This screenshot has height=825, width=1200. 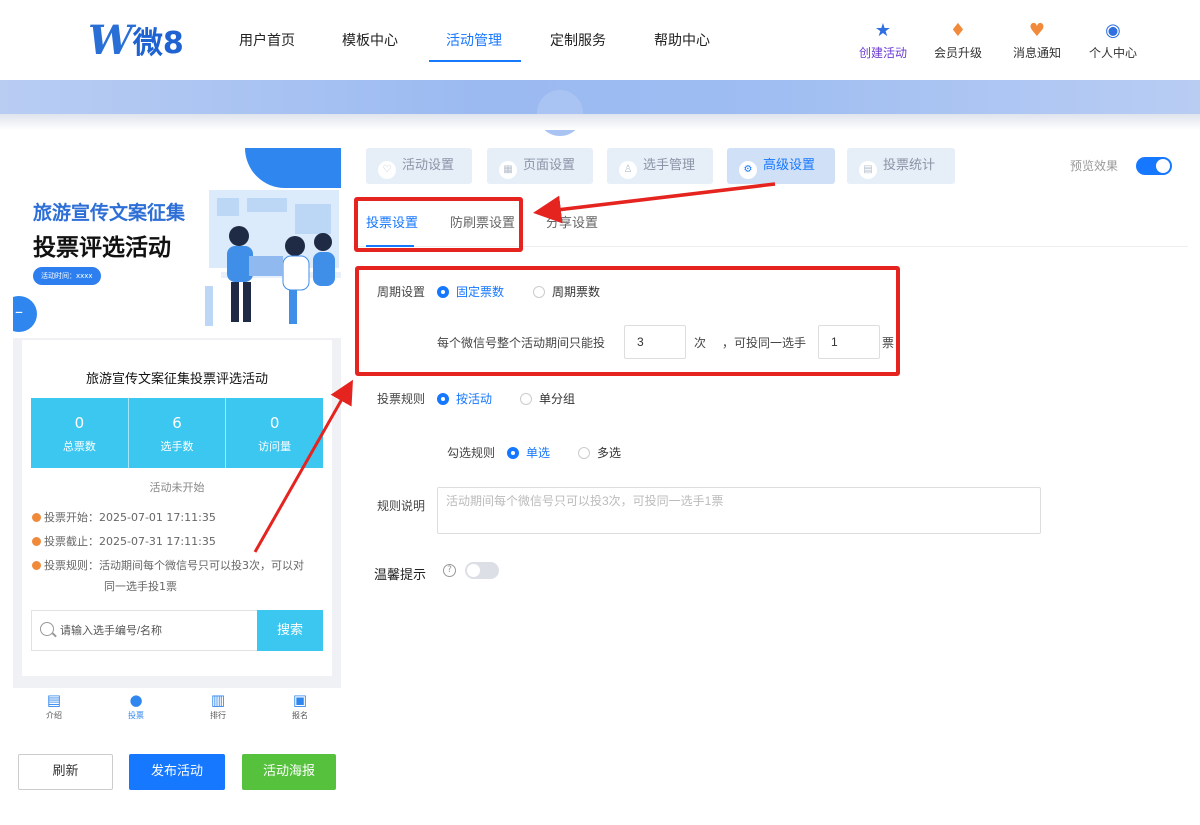 I want to click on vote-rule-info: 投票规则：活动期间每个微信号只可以投3次，可以对, so click(x=168, y=566).